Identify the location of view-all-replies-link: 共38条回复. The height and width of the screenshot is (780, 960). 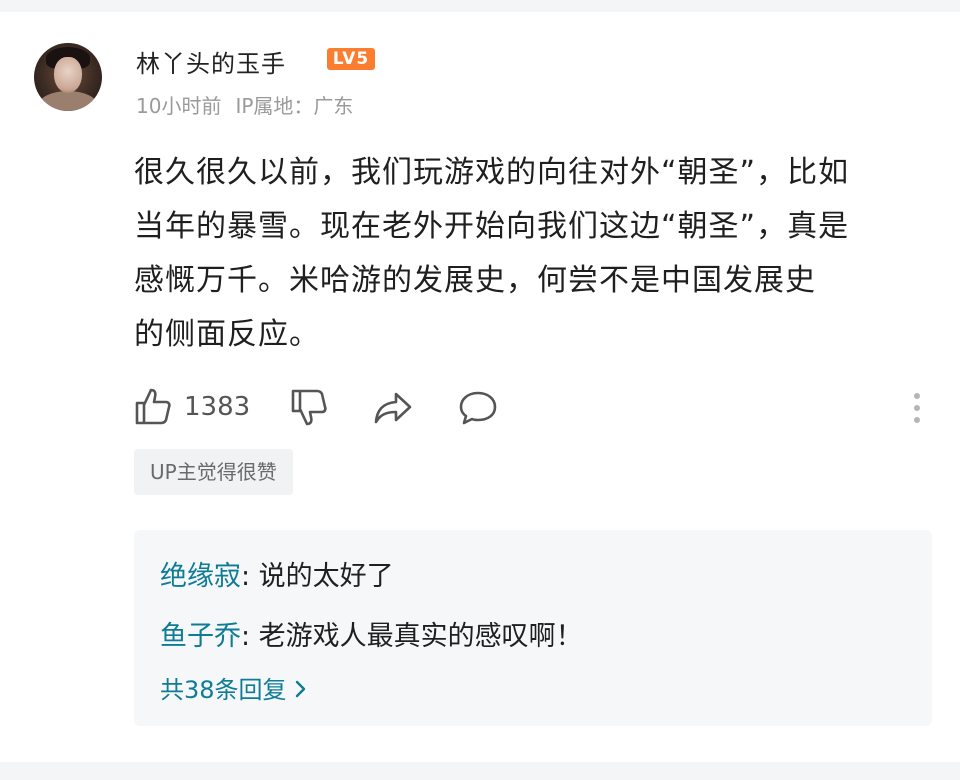
(233, 687).